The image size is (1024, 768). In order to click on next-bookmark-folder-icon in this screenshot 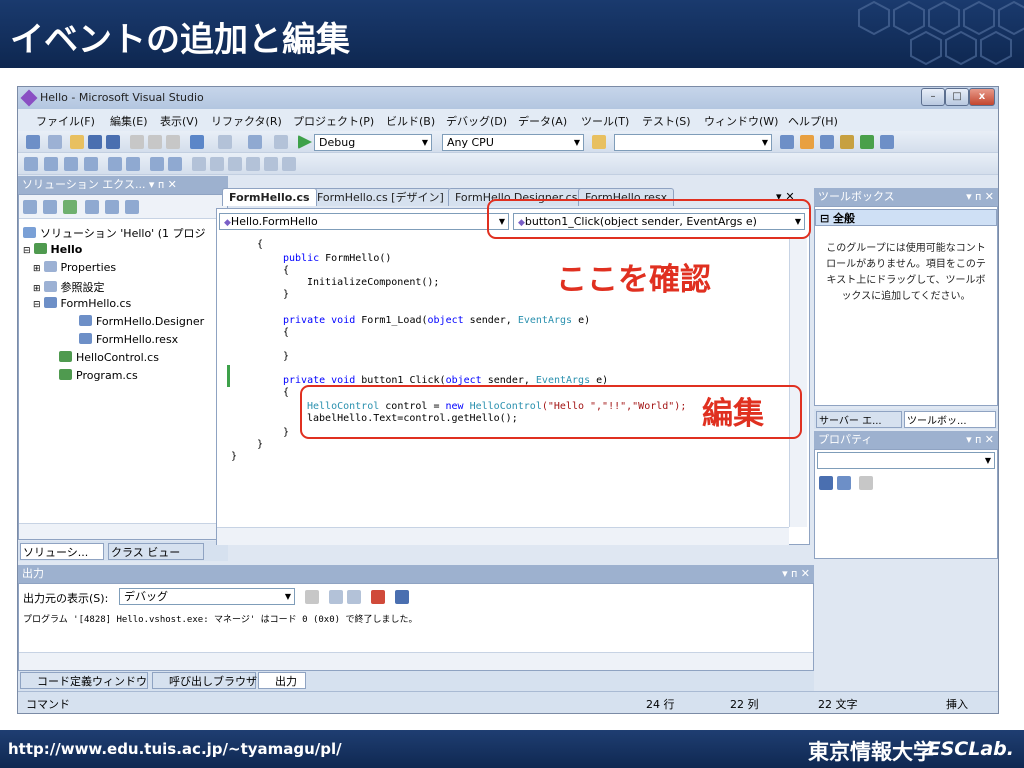, I will do `click(271, 164)`.